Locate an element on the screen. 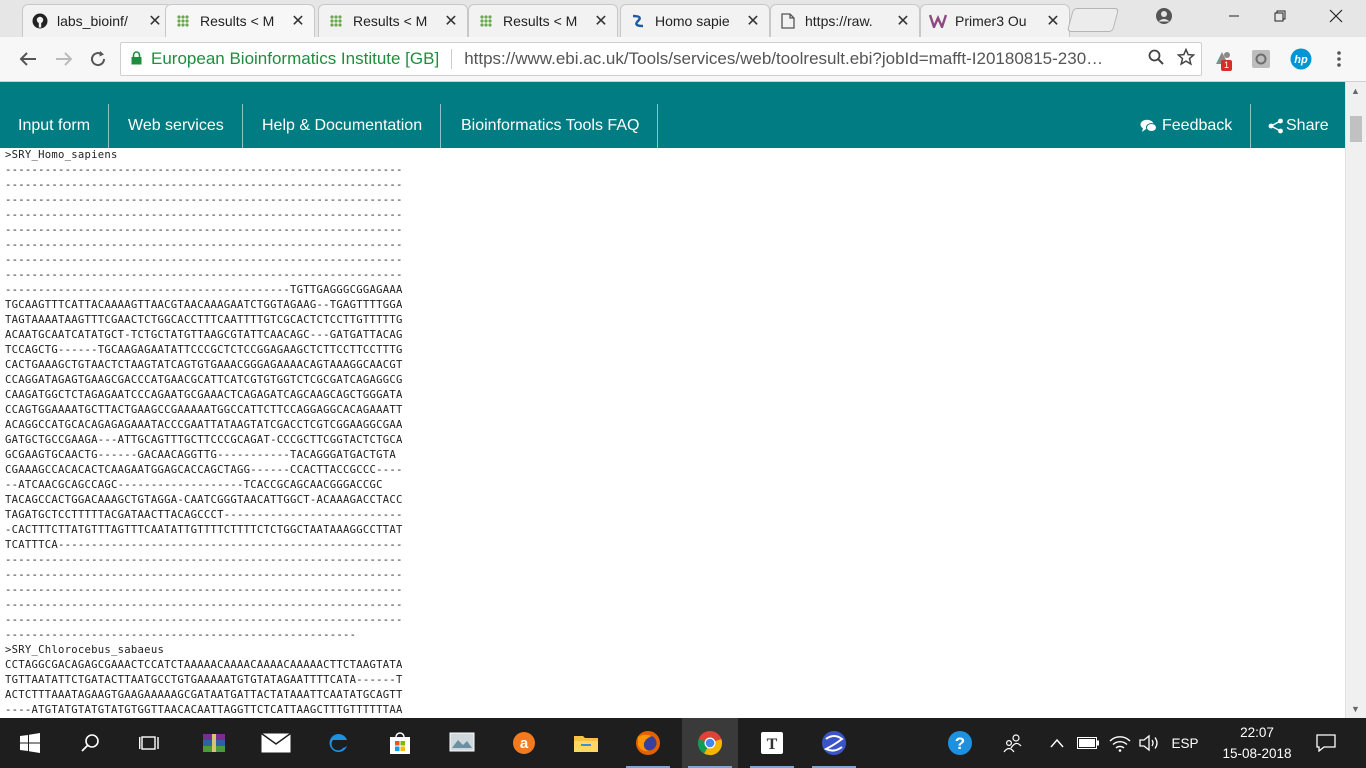 This screenshot has height=768, width=1366. scroll-up-arrow-icon: ▲ is located at coordinates (1355, 91).